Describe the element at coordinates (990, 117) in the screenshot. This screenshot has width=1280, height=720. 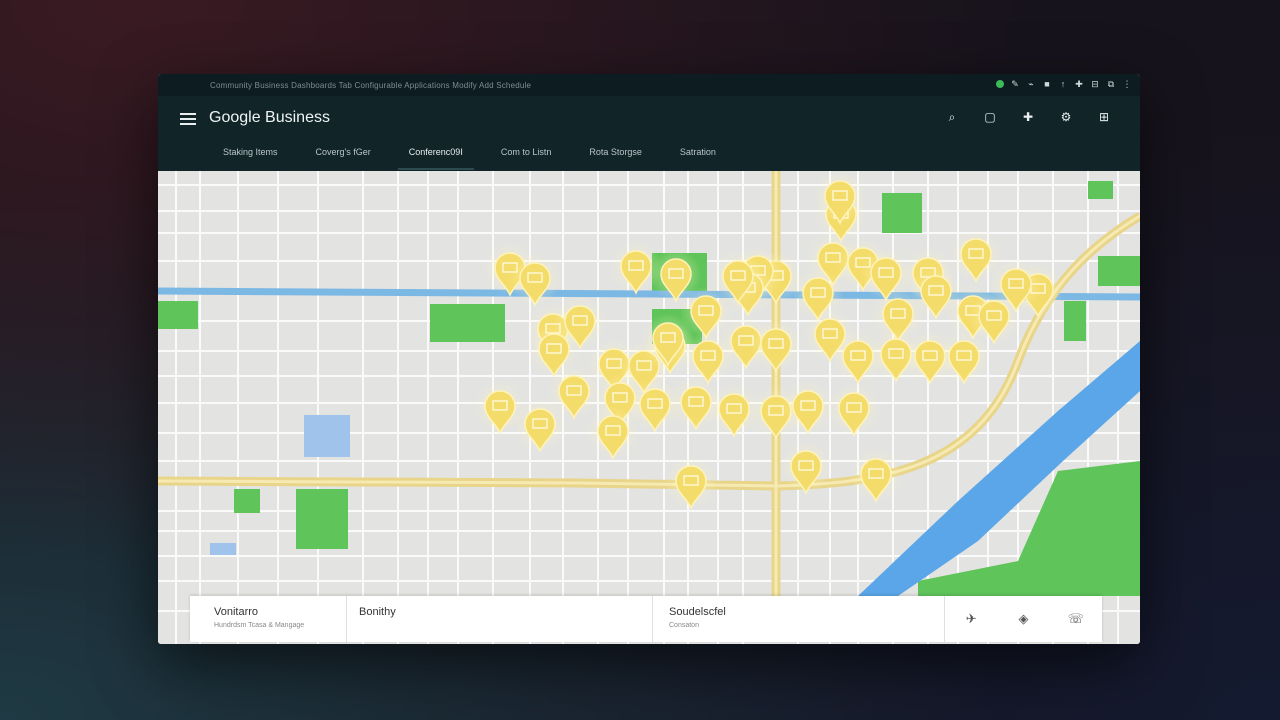
I see `comment-icon: ▢` at that location.